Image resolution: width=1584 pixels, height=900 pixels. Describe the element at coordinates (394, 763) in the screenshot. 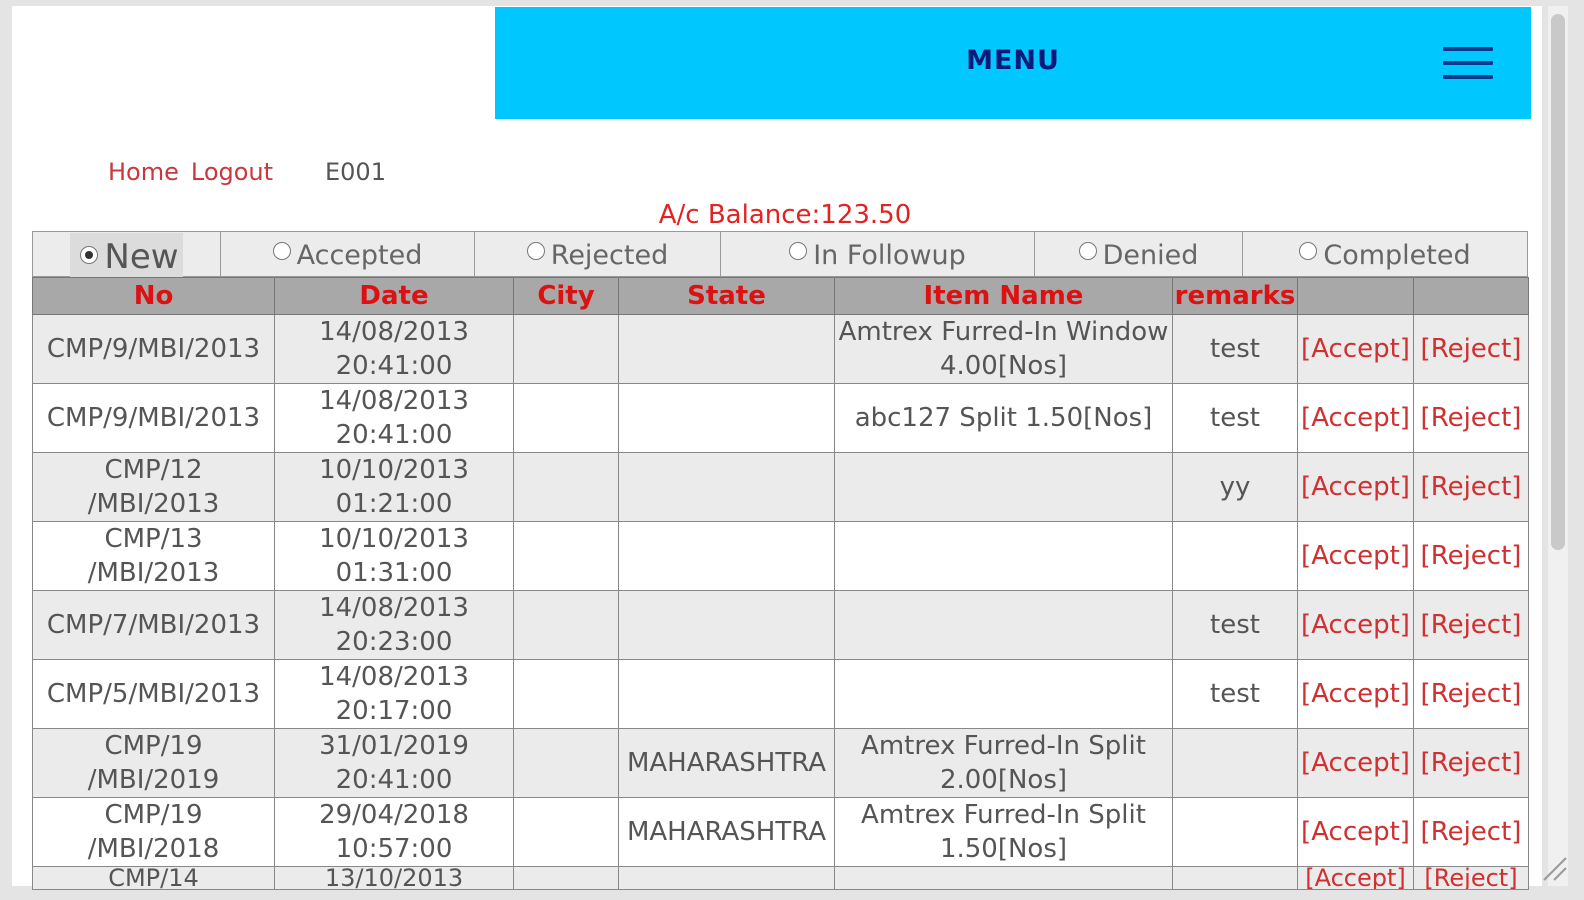

I see `cell-date: 31/01/2019 20:41:00` at that location.